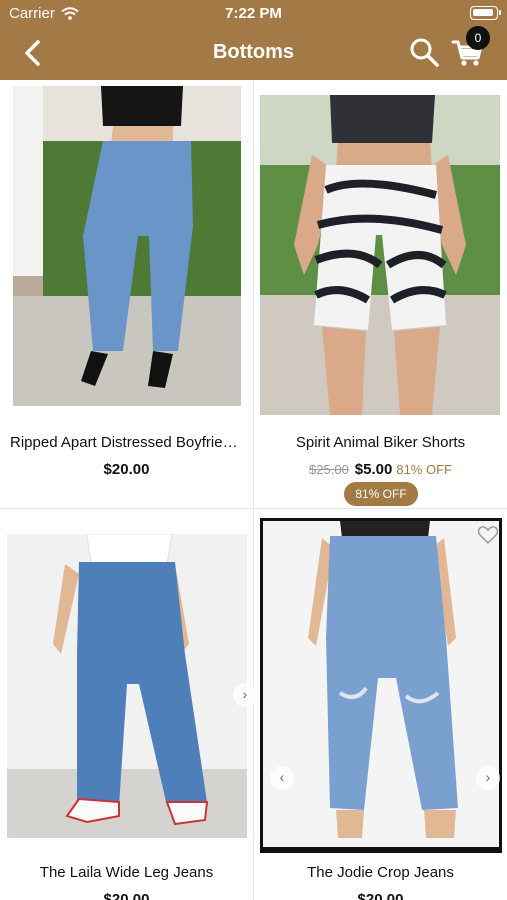 The image size is (507, 900). Describe the element at coordinates (380, 442) in the screenshot. I see `product-name: Spirit Animal Biker Shorts` at that location.